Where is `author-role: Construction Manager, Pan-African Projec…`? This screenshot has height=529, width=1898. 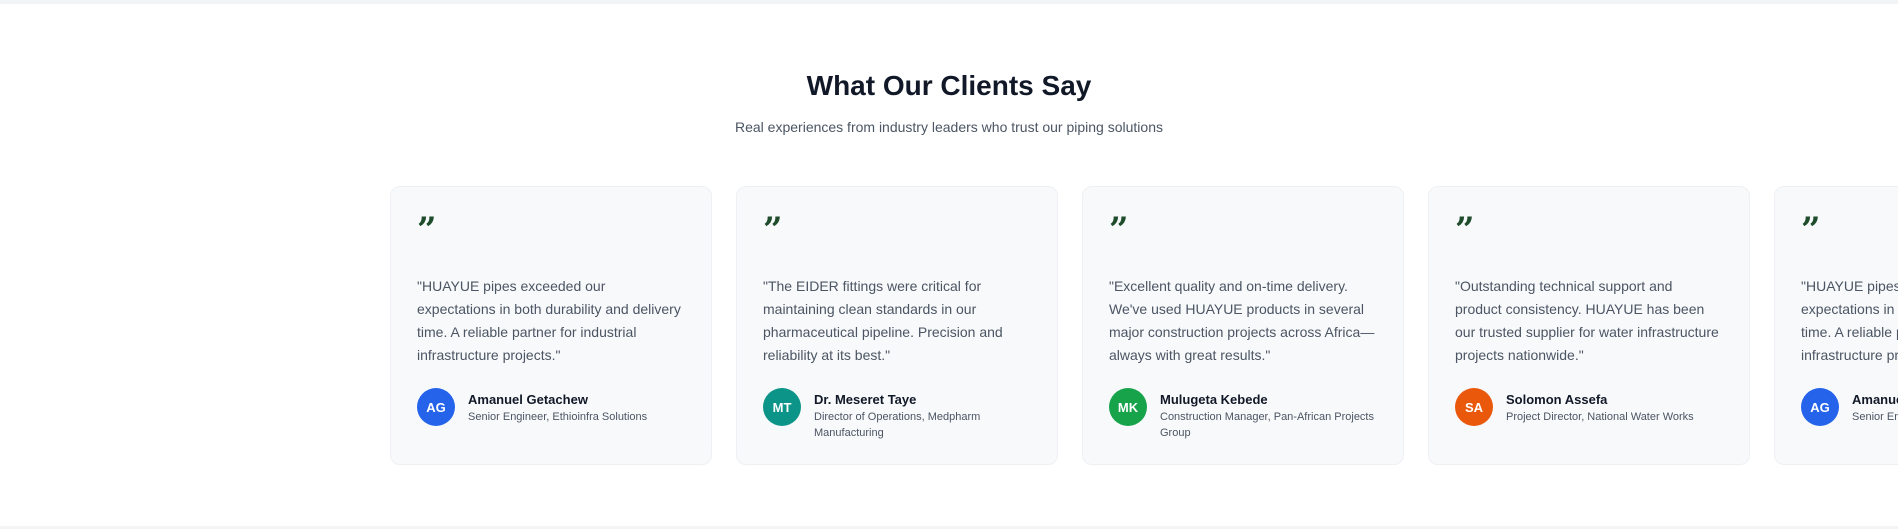
author-role: Construction Manager, Pan-African Projec… is located at coordinates (1267, 425).